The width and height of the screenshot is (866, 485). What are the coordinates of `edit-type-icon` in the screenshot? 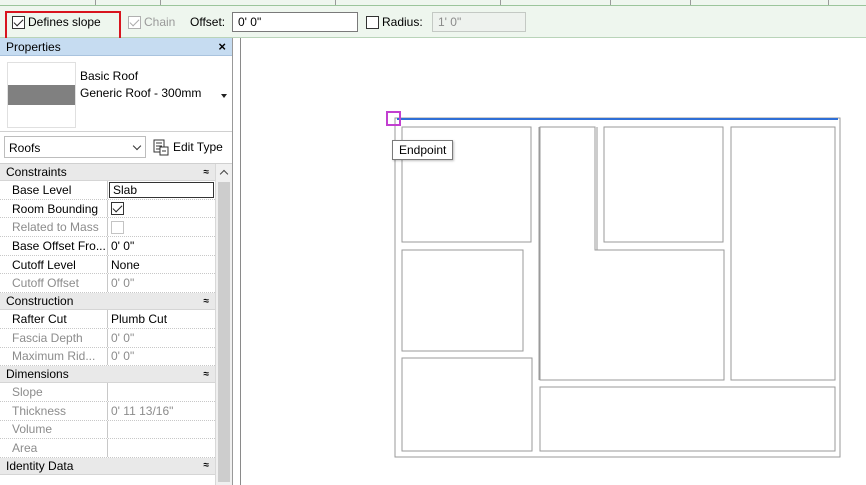 It's located at (161, 147).